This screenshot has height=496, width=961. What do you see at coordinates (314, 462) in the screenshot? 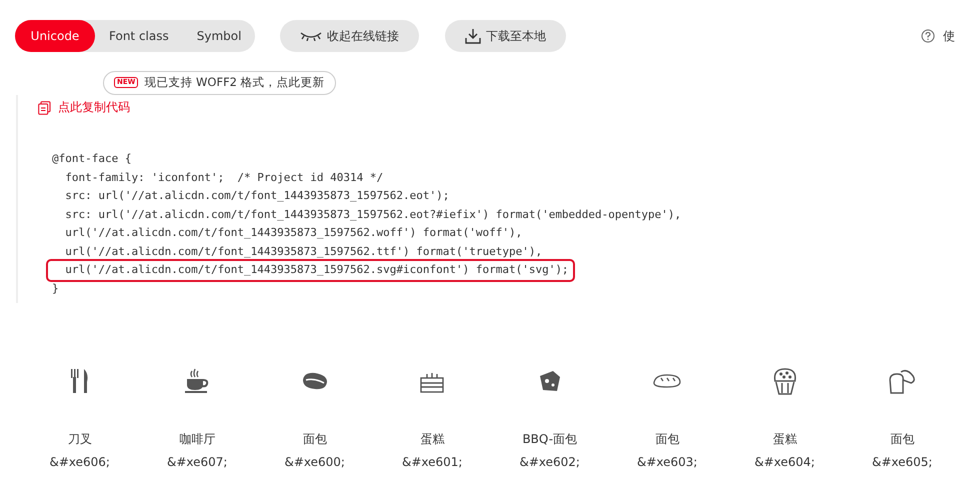
I see `icon-code: &#xe600;` at bounding box center [314, 462].